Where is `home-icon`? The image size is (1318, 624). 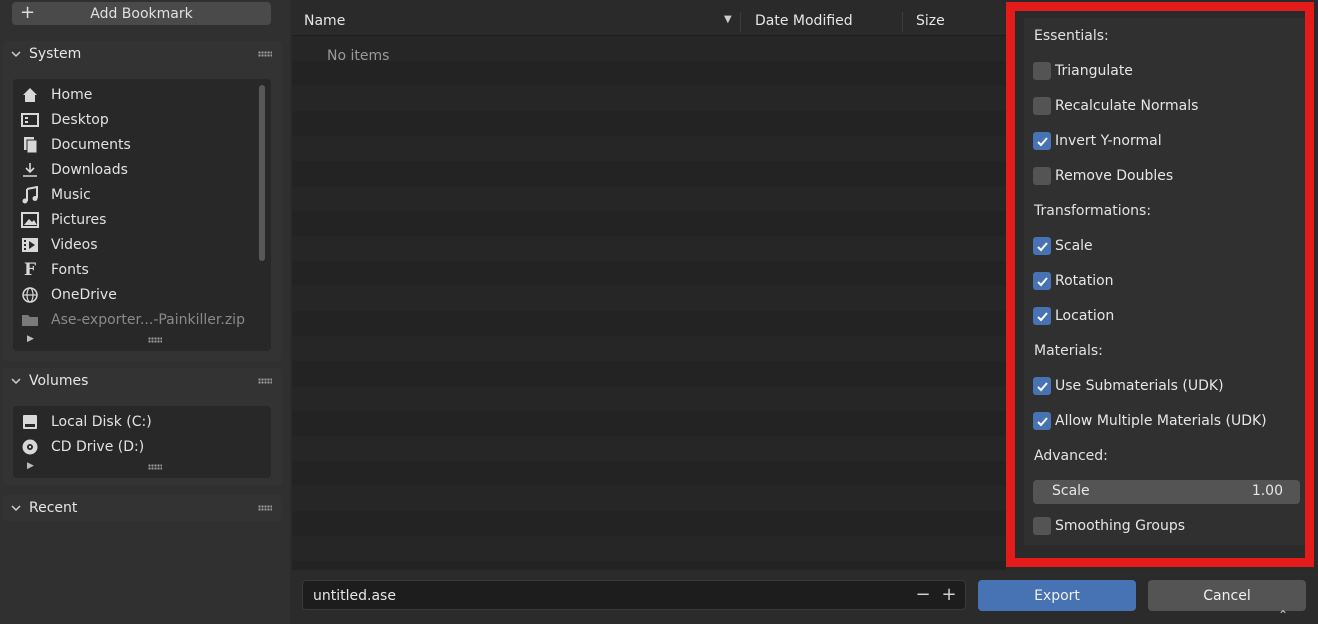 home-icon is located at coordinates (30, 95).